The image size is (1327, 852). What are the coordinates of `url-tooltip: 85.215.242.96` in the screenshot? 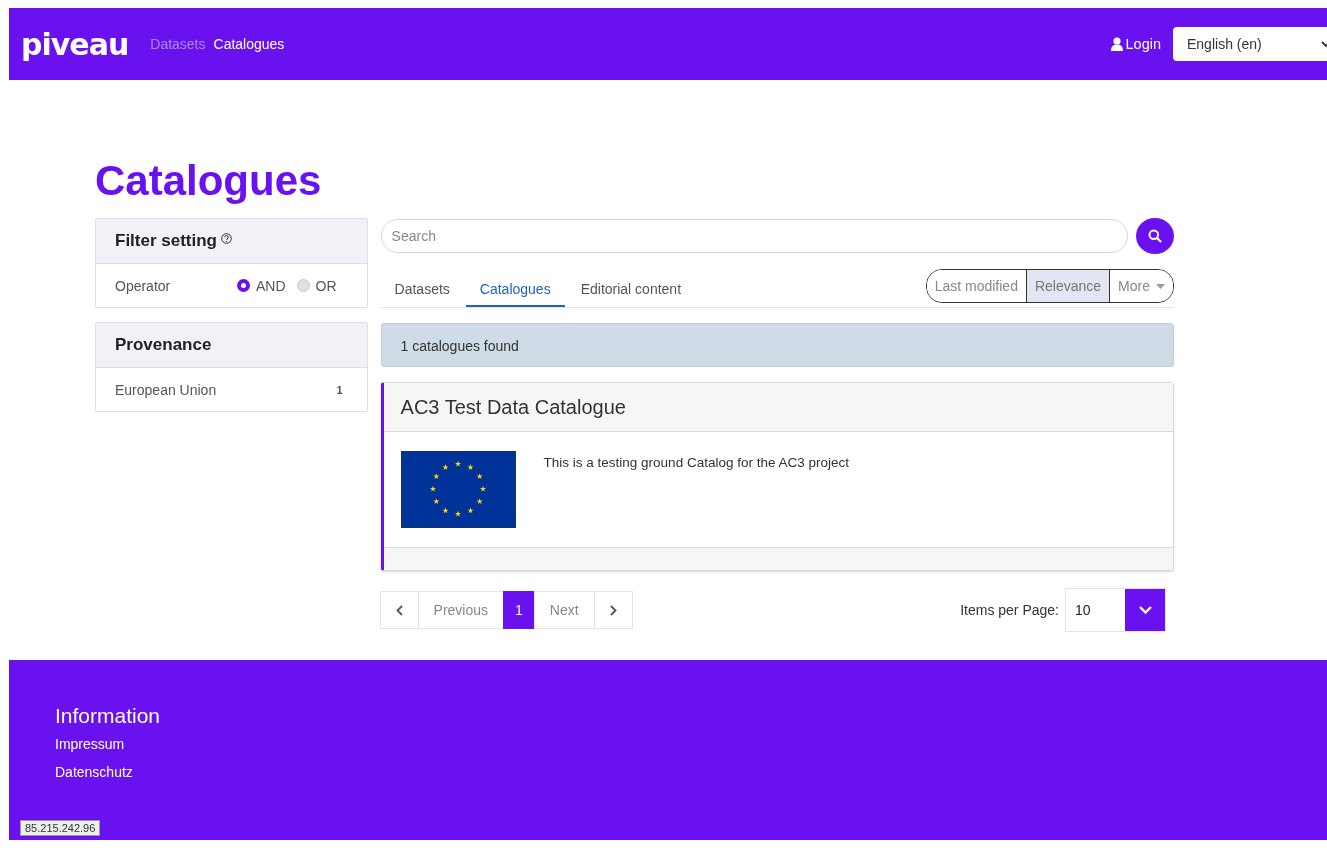 It's located at (60, 828).